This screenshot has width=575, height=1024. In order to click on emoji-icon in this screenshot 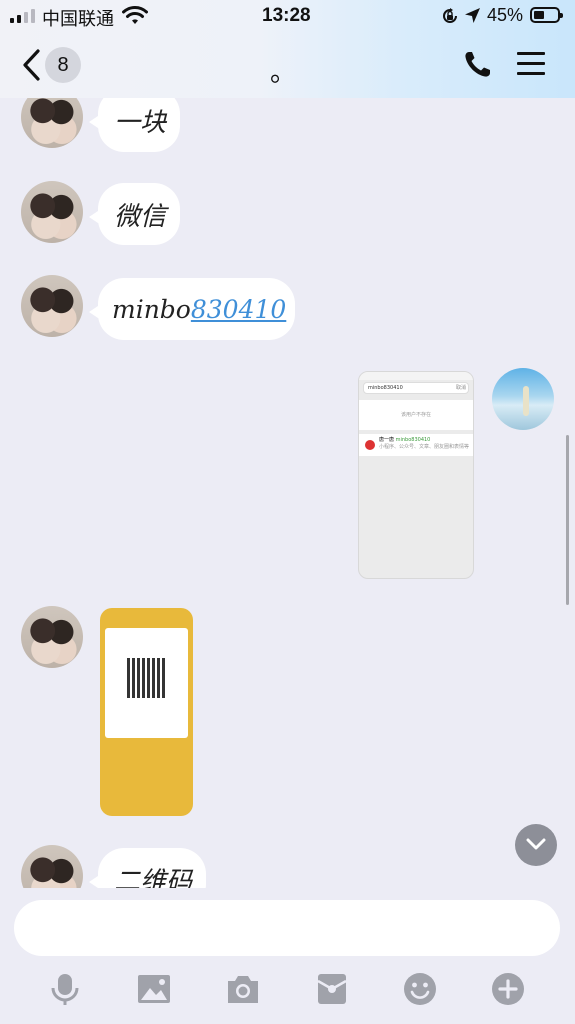, I will do `click(420, 989)`.